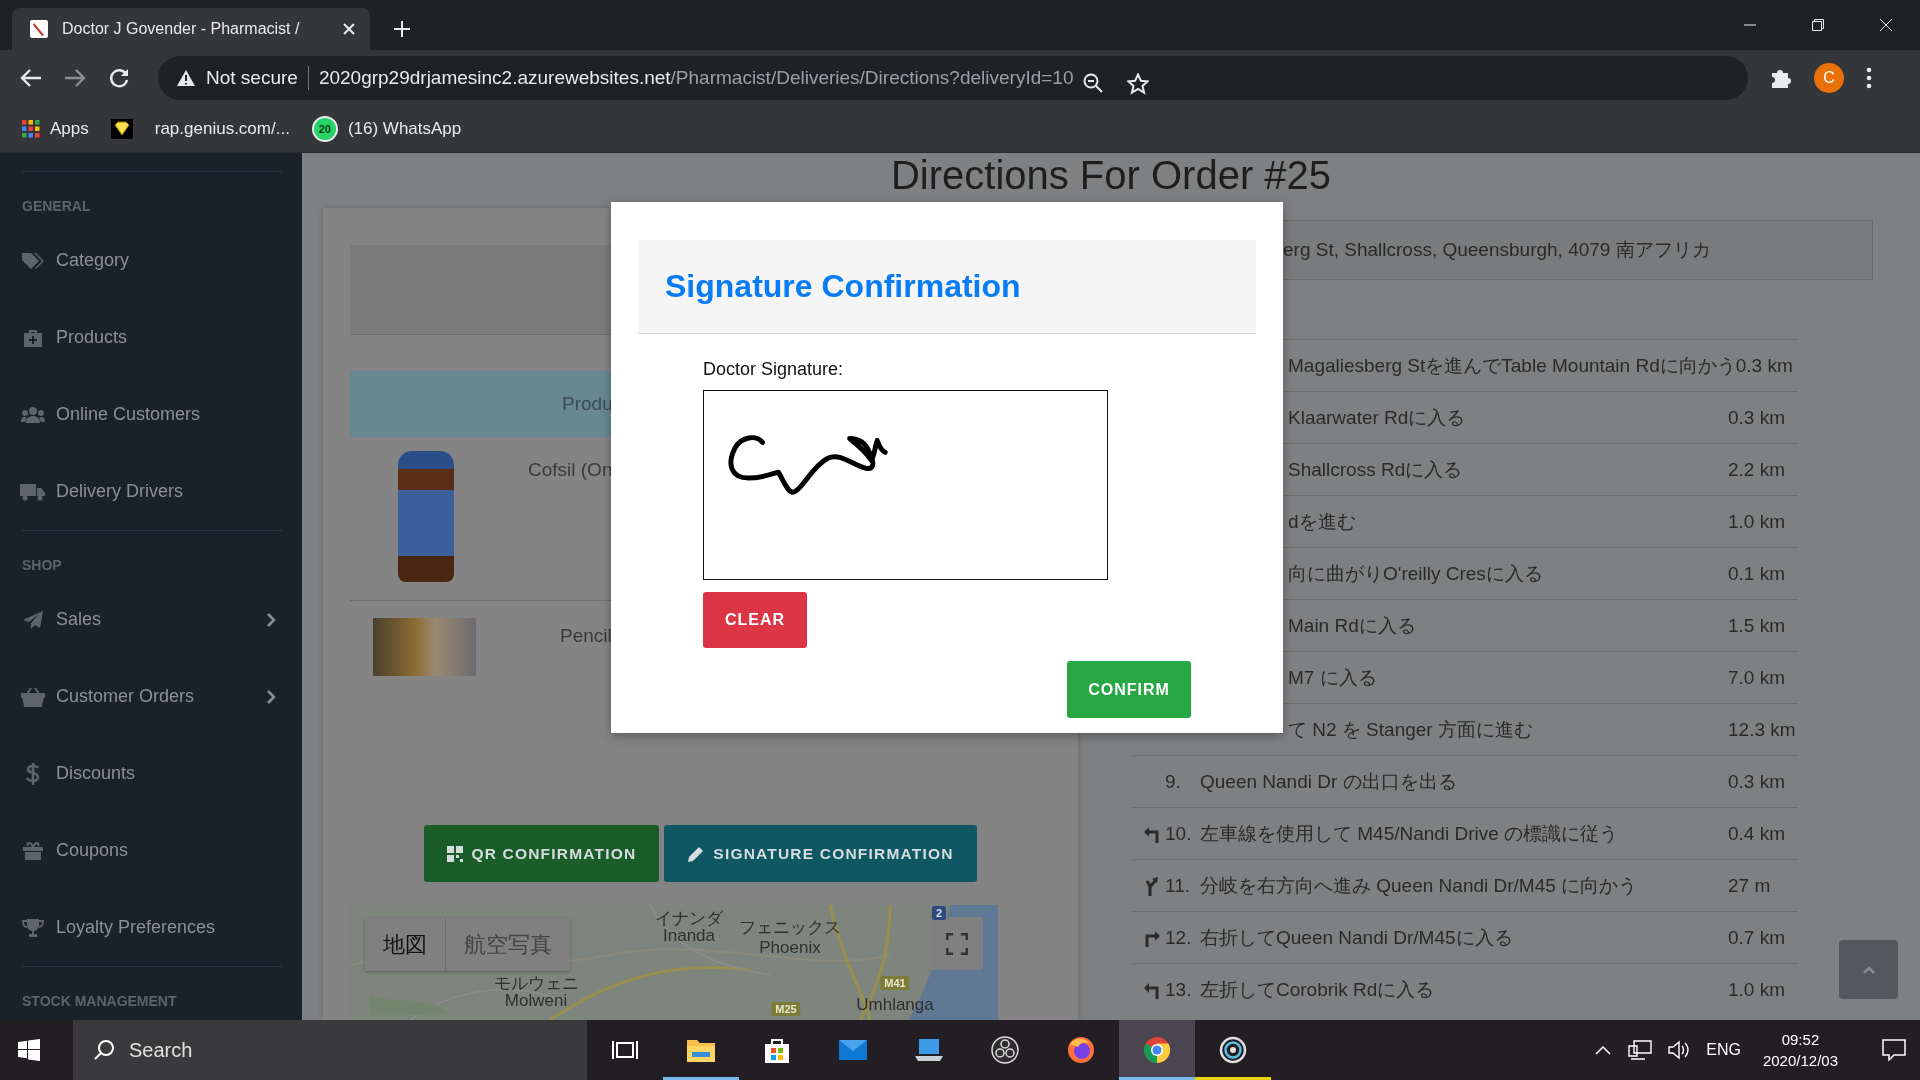 This screenshot has height=1080, width=1920. What do you see at coordinates (152, 414) in the screenshot?
I see `sidebar-item: Online Customers` at bounding box center [152, 414].